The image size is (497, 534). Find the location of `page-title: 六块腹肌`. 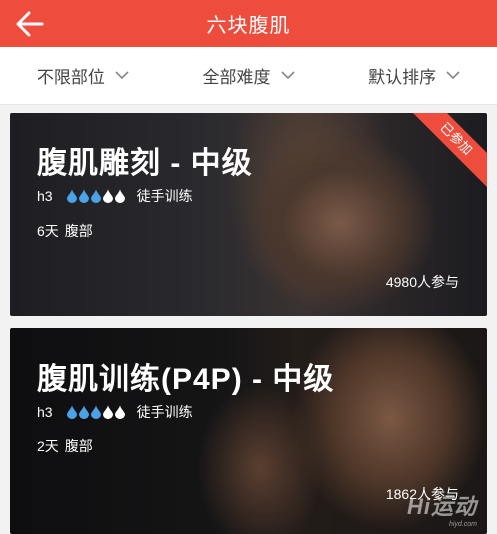

page-title: 六块腹肌 is located at coordinates (248, 26).